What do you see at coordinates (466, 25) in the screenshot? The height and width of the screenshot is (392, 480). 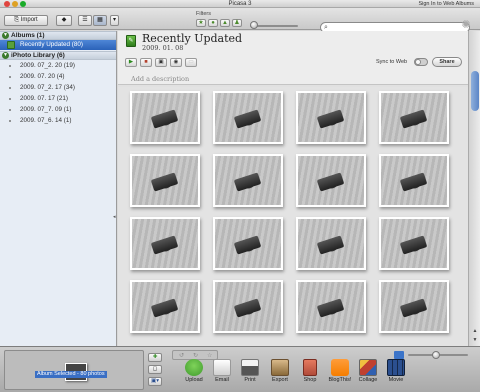 I see `activity-spinner-icon: ✺` at bounding box center [466, 25].